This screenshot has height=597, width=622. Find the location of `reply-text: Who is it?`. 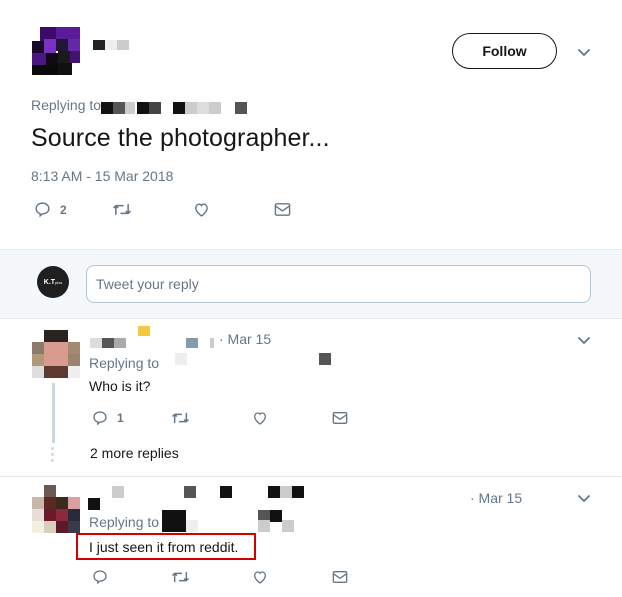

reply-text: Who is it? is located at coordinates (120, 386).